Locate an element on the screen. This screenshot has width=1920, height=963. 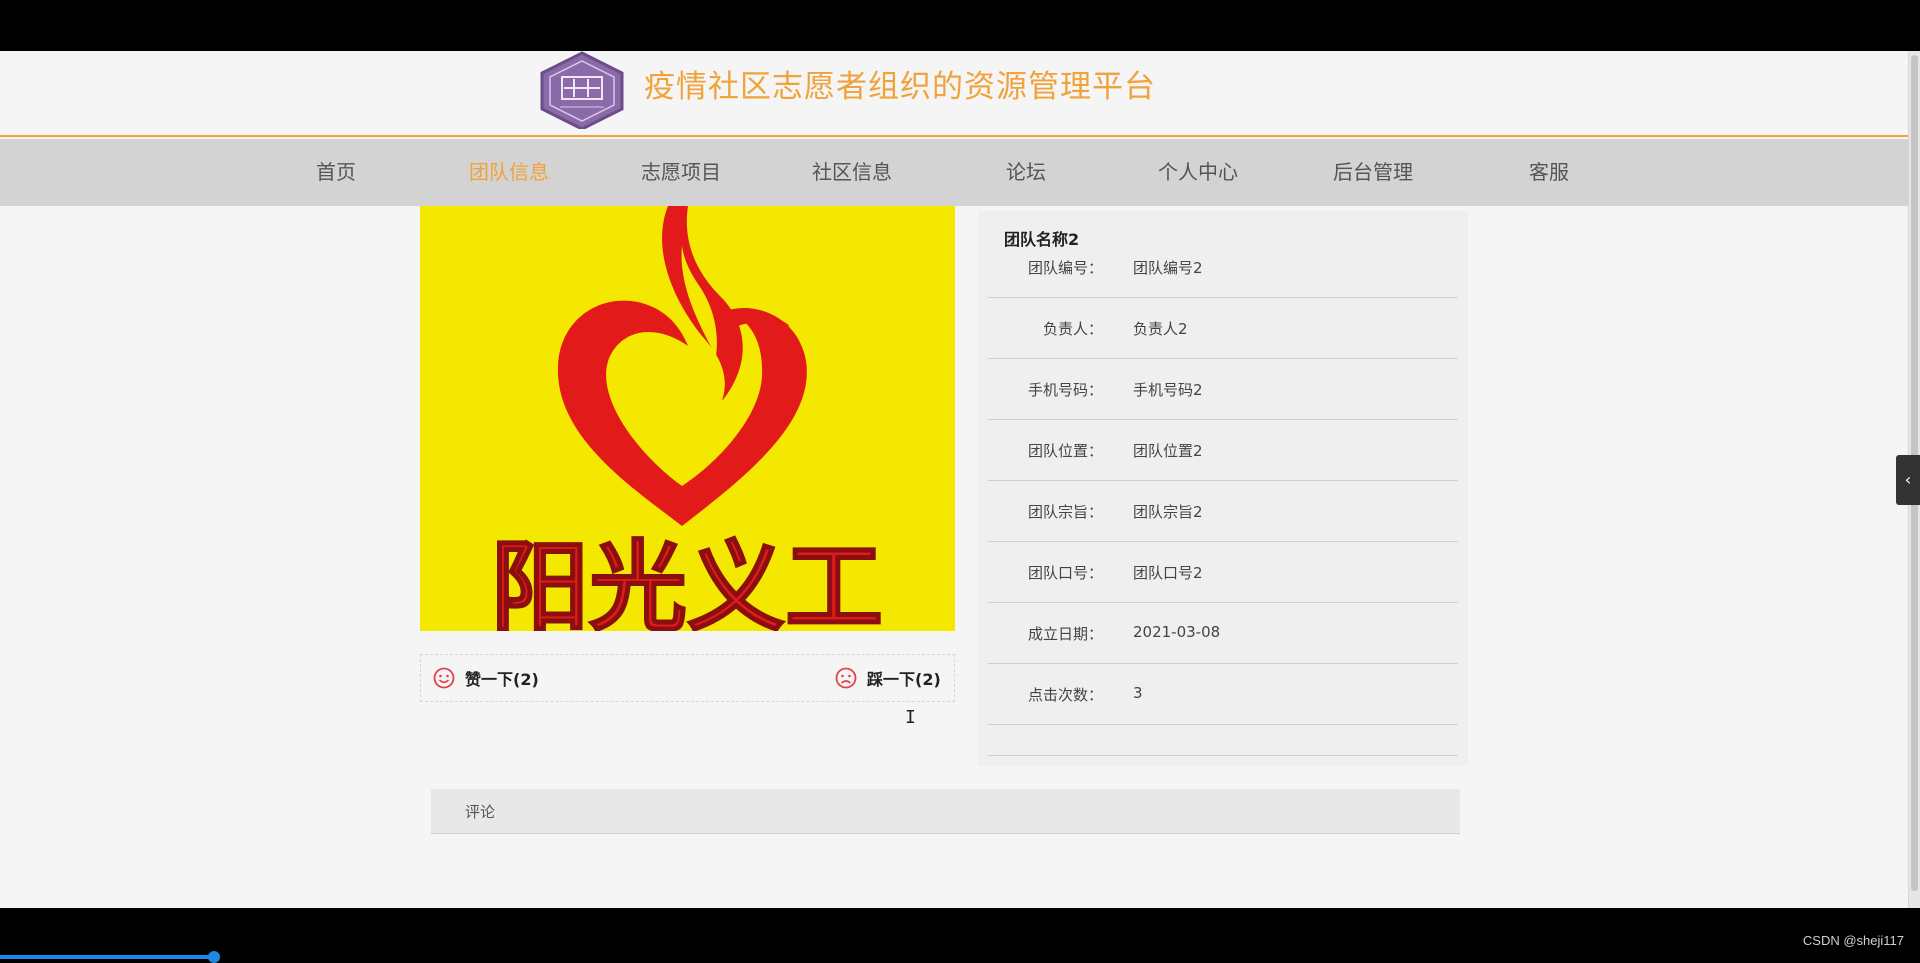
nav-item-admin: 后台管理 is located at coordinates (1373, 172).